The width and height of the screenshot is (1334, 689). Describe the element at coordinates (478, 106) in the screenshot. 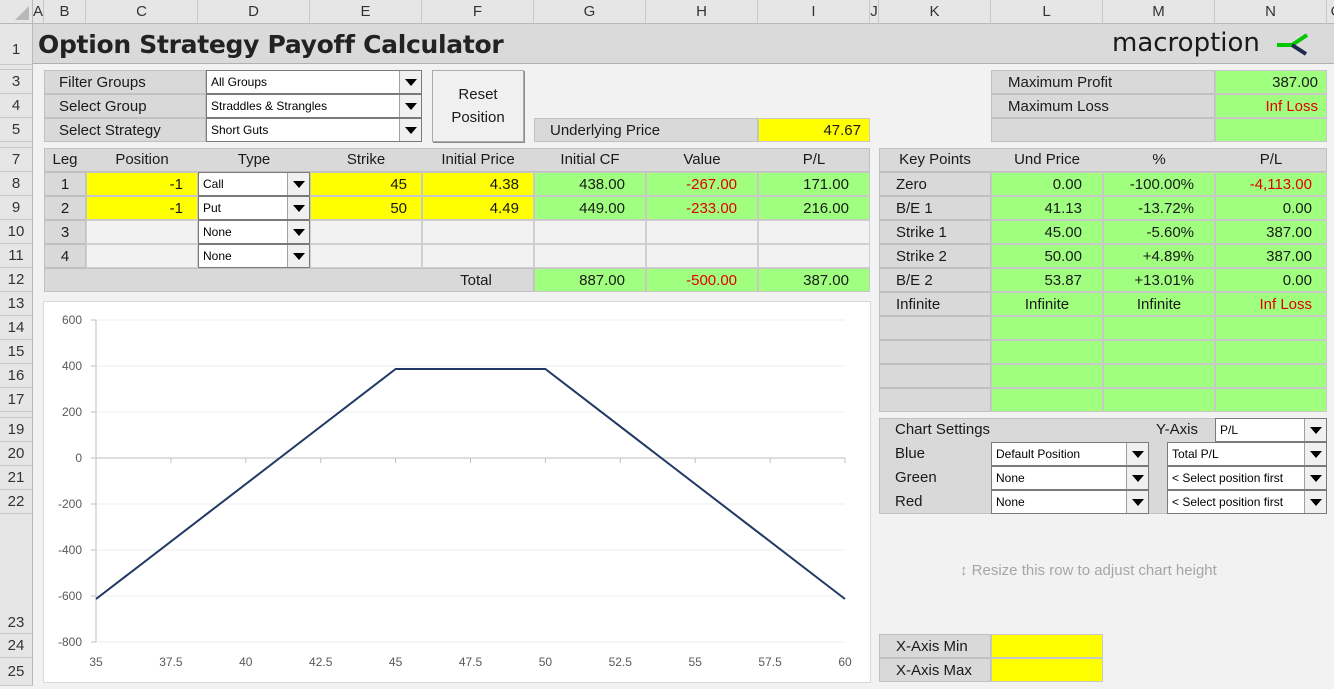

I see `reset-position-button: Reset Position` at that location.